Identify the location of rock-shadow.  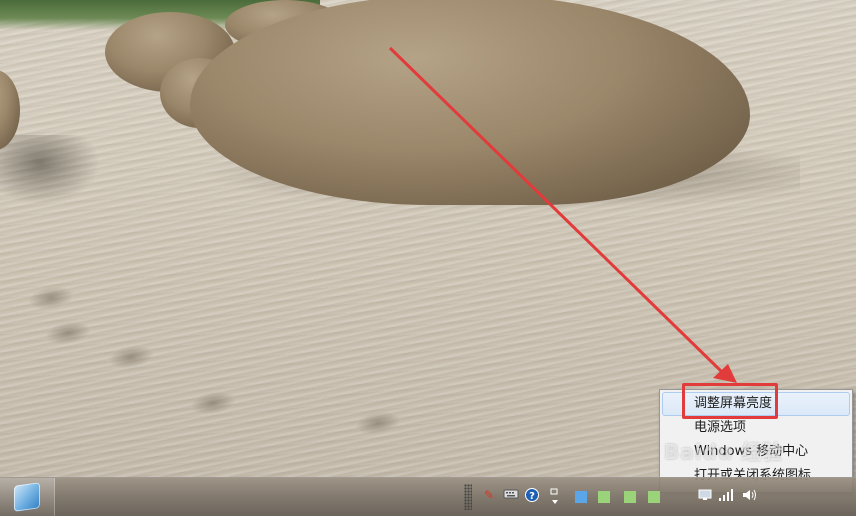
(50, 170).